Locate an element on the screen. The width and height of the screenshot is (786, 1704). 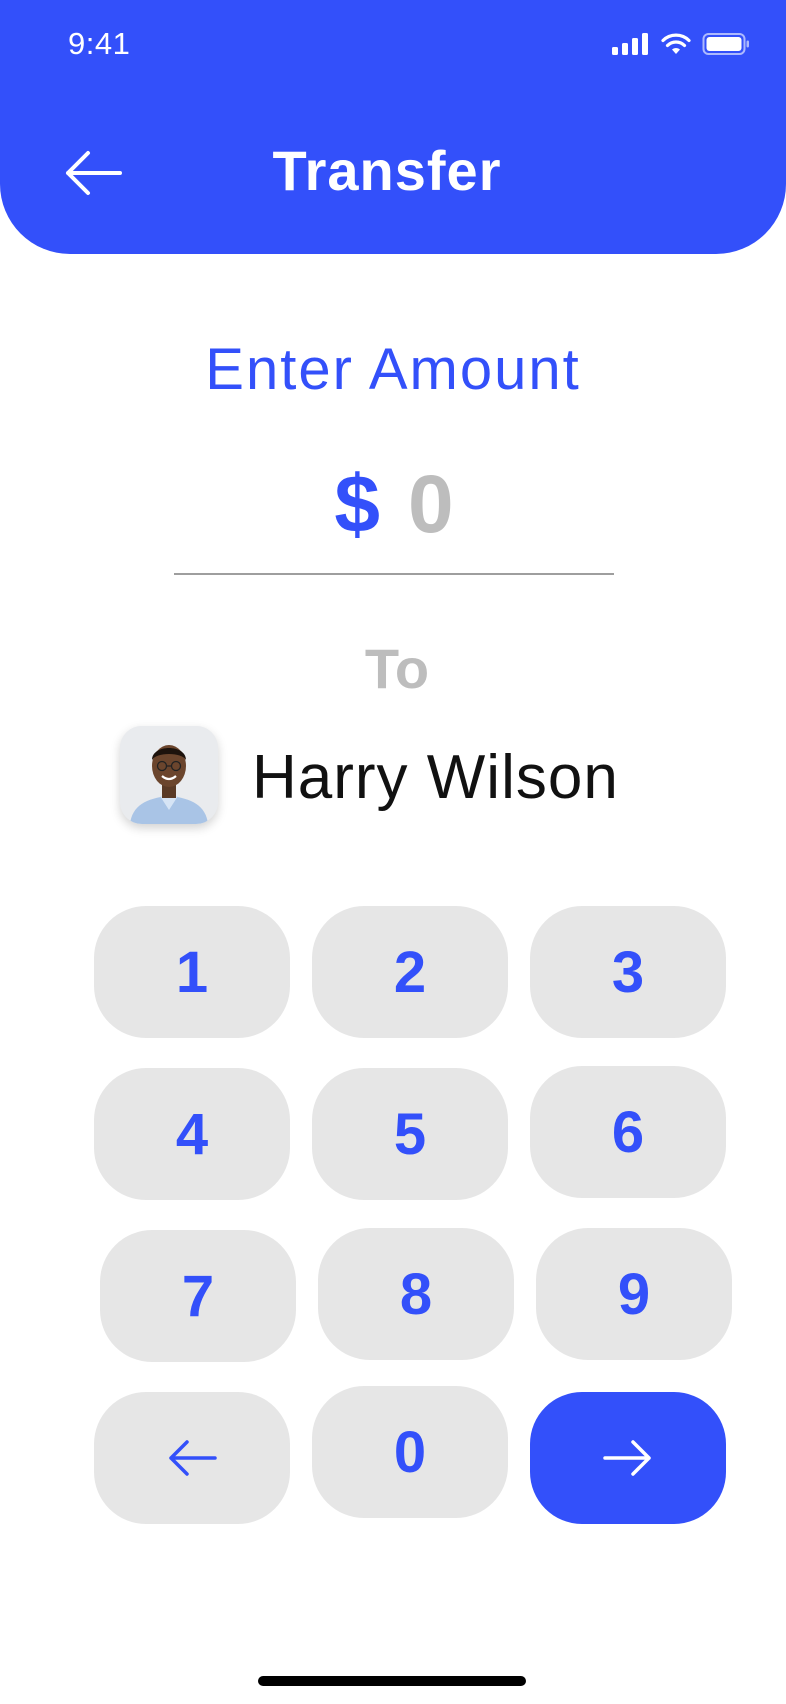
enter-amount-label: Enter Amount is located at coordinates (393, 369).